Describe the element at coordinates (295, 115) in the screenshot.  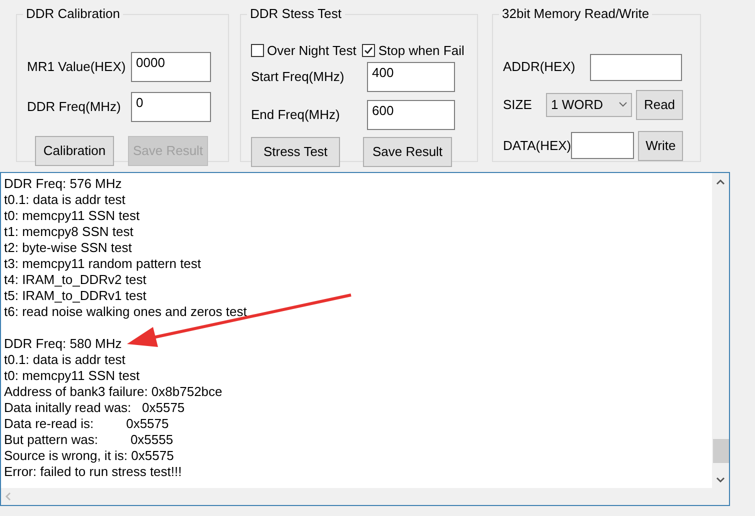
I see `field-label: End Freq(MHz)` at that location.